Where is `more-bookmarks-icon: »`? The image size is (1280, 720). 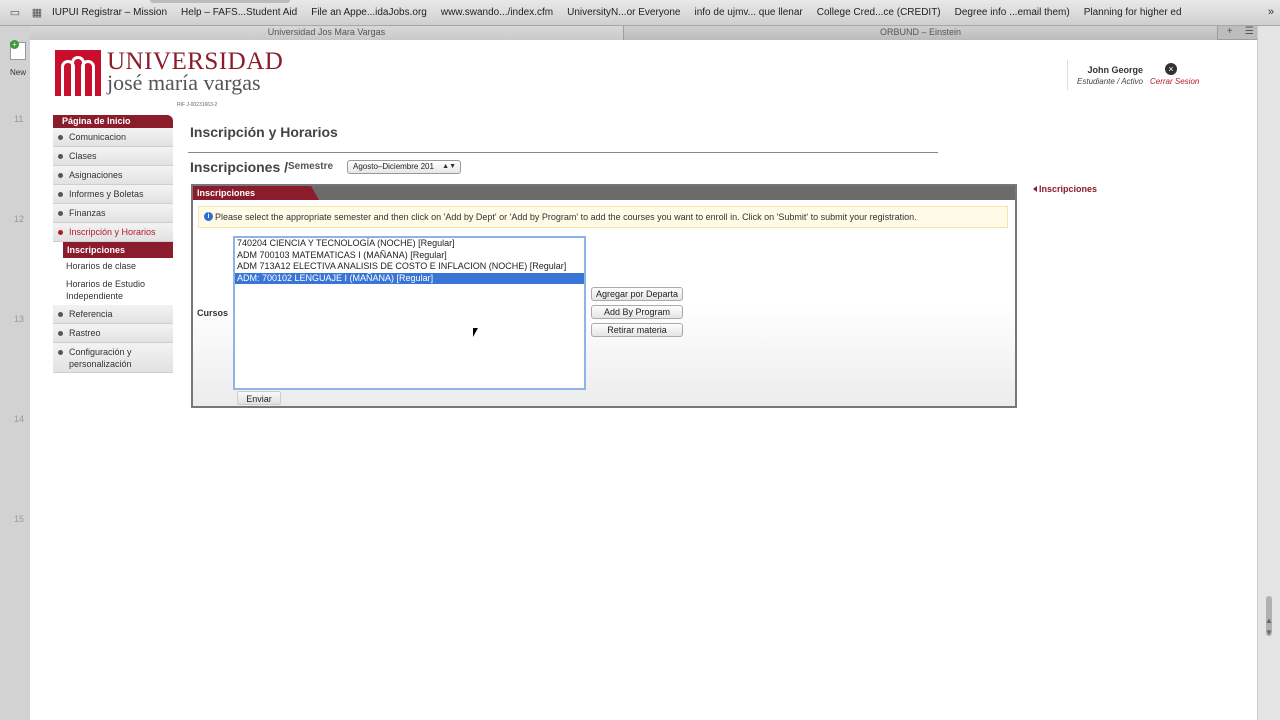 more-bookmarks-icon: » is located at coordinates (1271, 12).